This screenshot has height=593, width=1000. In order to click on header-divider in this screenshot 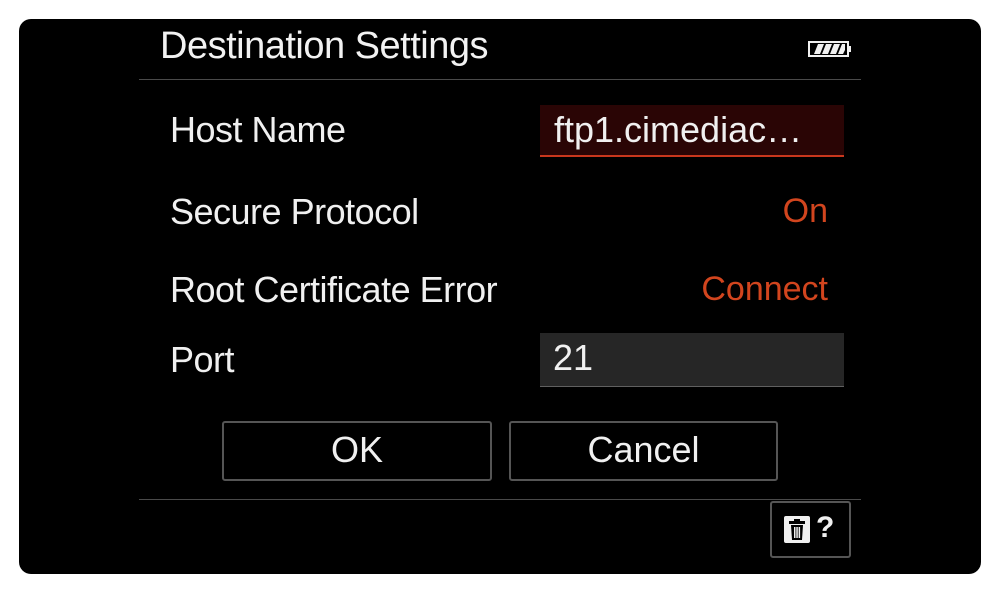, I will do `click(500, 79)`.